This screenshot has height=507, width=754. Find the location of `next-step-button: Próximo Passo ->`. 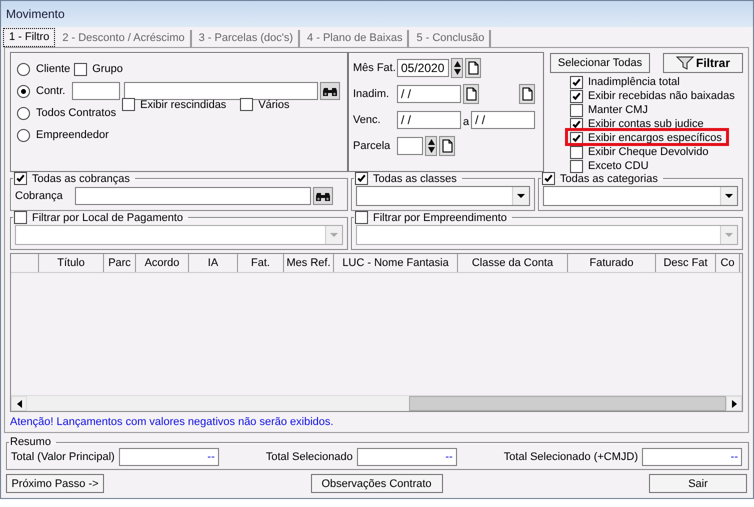

next-step-button: Próximo Passo -> is located at coordinates (55, 483).